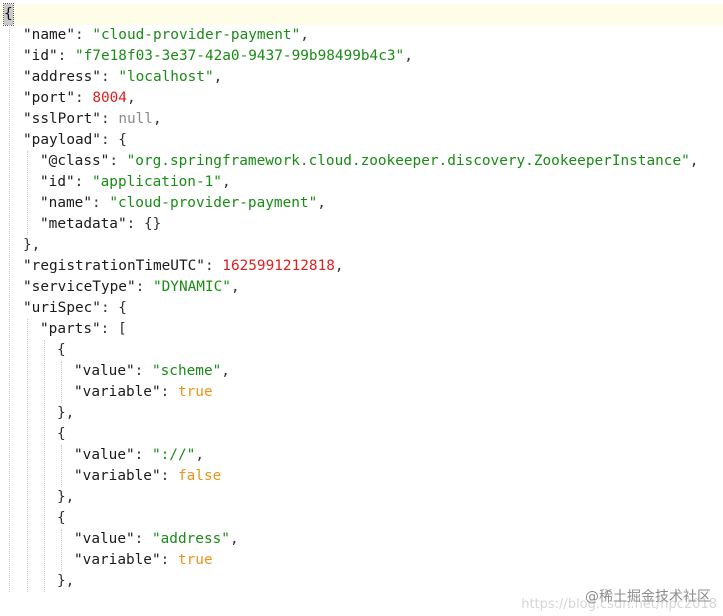 This screenshot has height=616, width=723. I want to click on json-key: "name", so click(66, 203).